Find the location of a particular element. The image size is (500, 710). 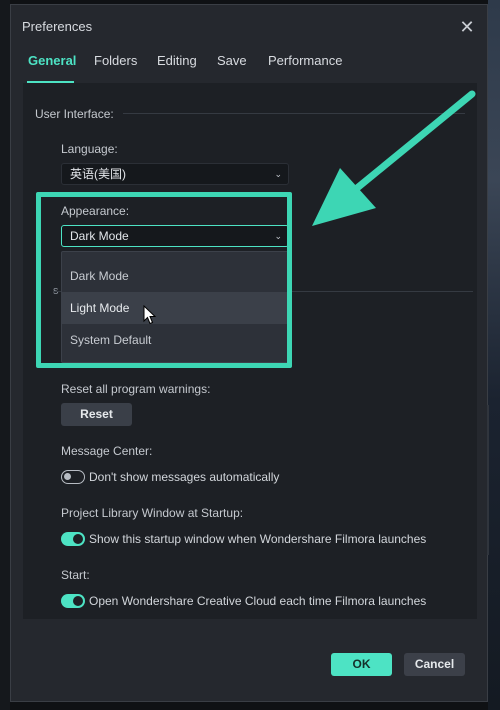

section-divider is located at coordinates (294, 113).